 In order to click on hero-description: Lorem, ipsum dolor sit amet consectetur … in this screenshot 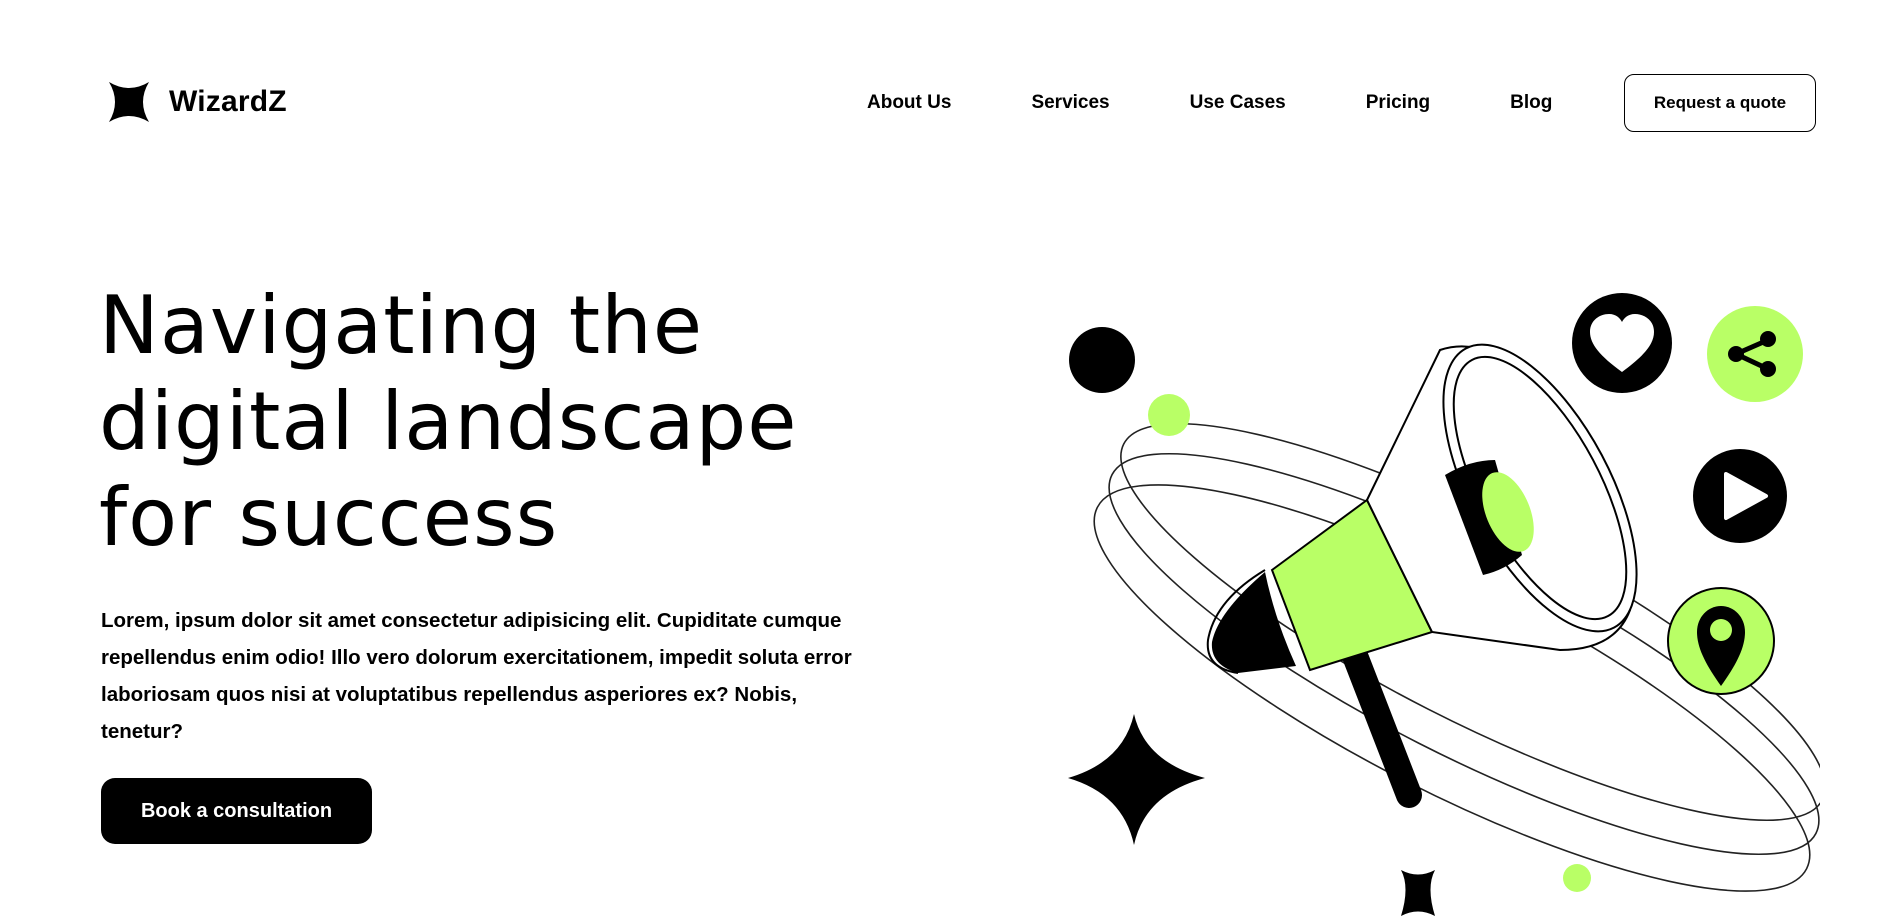, I will do `click(476, 676)`.